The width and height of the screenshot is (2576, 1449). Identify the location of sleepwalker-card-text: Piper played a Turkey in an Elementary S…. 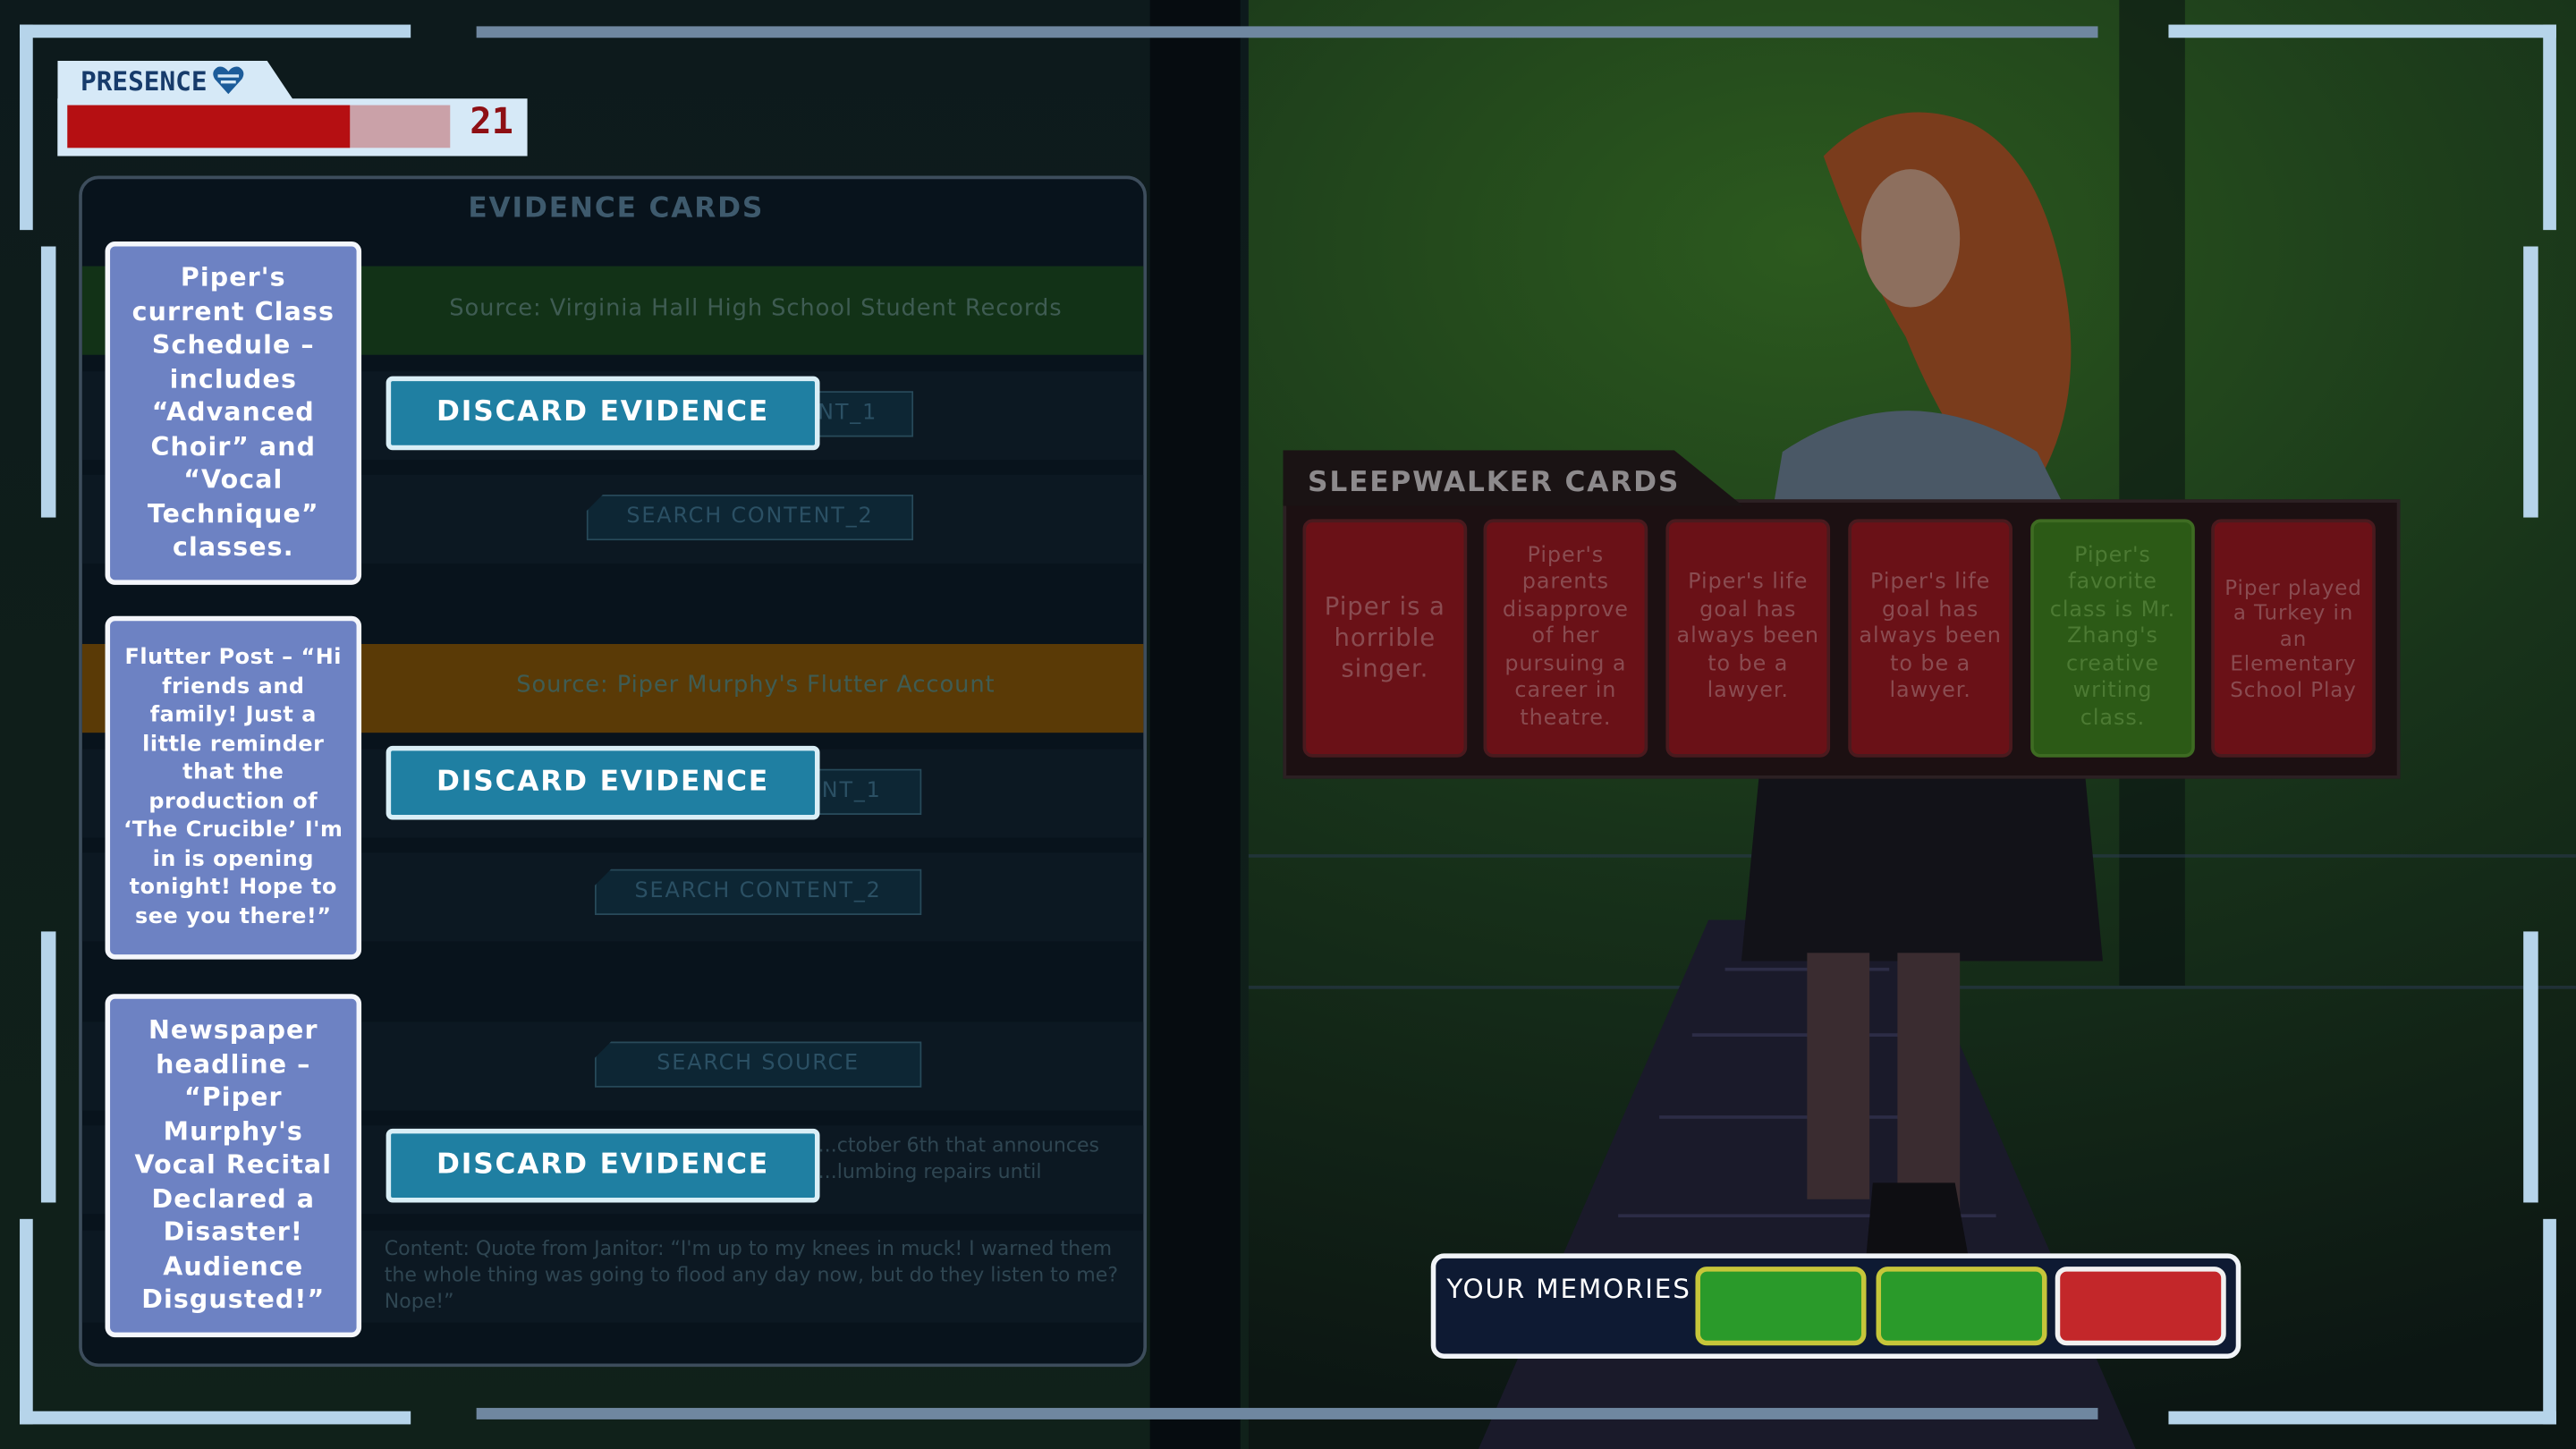
(2293, 637).